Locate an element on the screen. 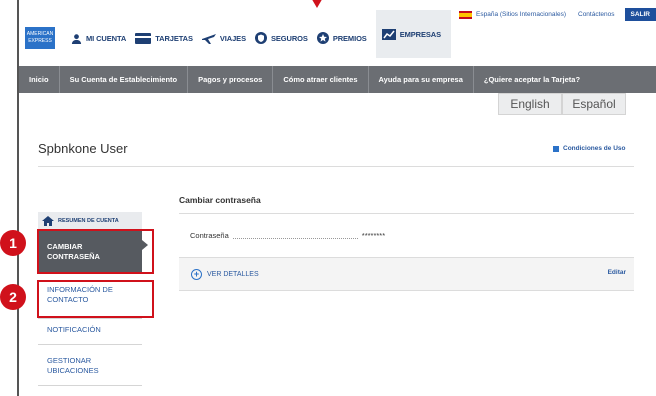  nav-empresas: EMPRESAS is located at coordinates (413, 34).